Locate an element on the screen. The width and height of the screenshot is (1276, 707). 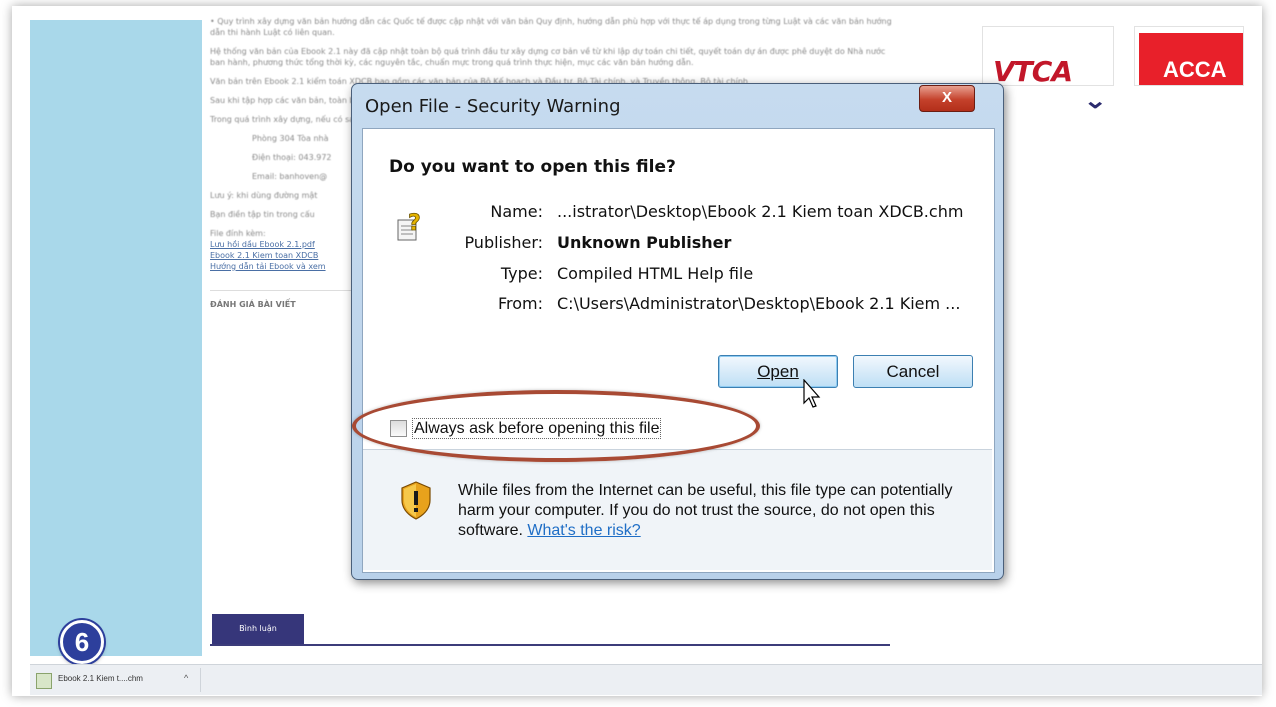
acca-logo-text: ACCA is located at coordinates (1195, 69).